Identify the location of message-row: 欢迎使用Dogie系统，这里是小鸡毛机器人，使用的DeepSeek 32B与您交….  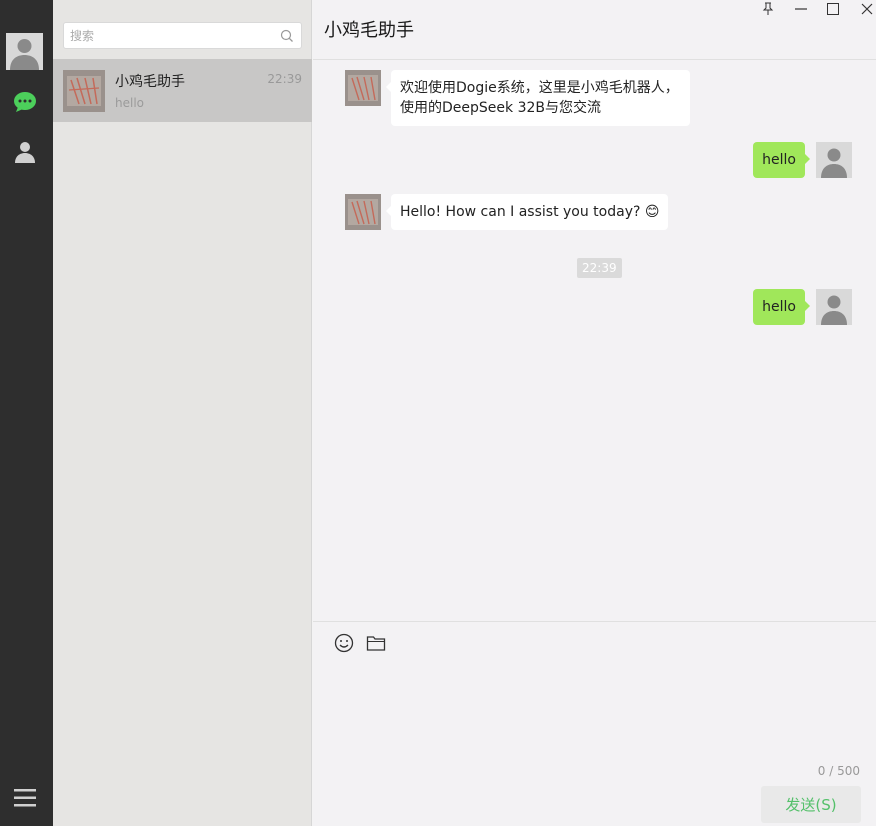
(594, 96).